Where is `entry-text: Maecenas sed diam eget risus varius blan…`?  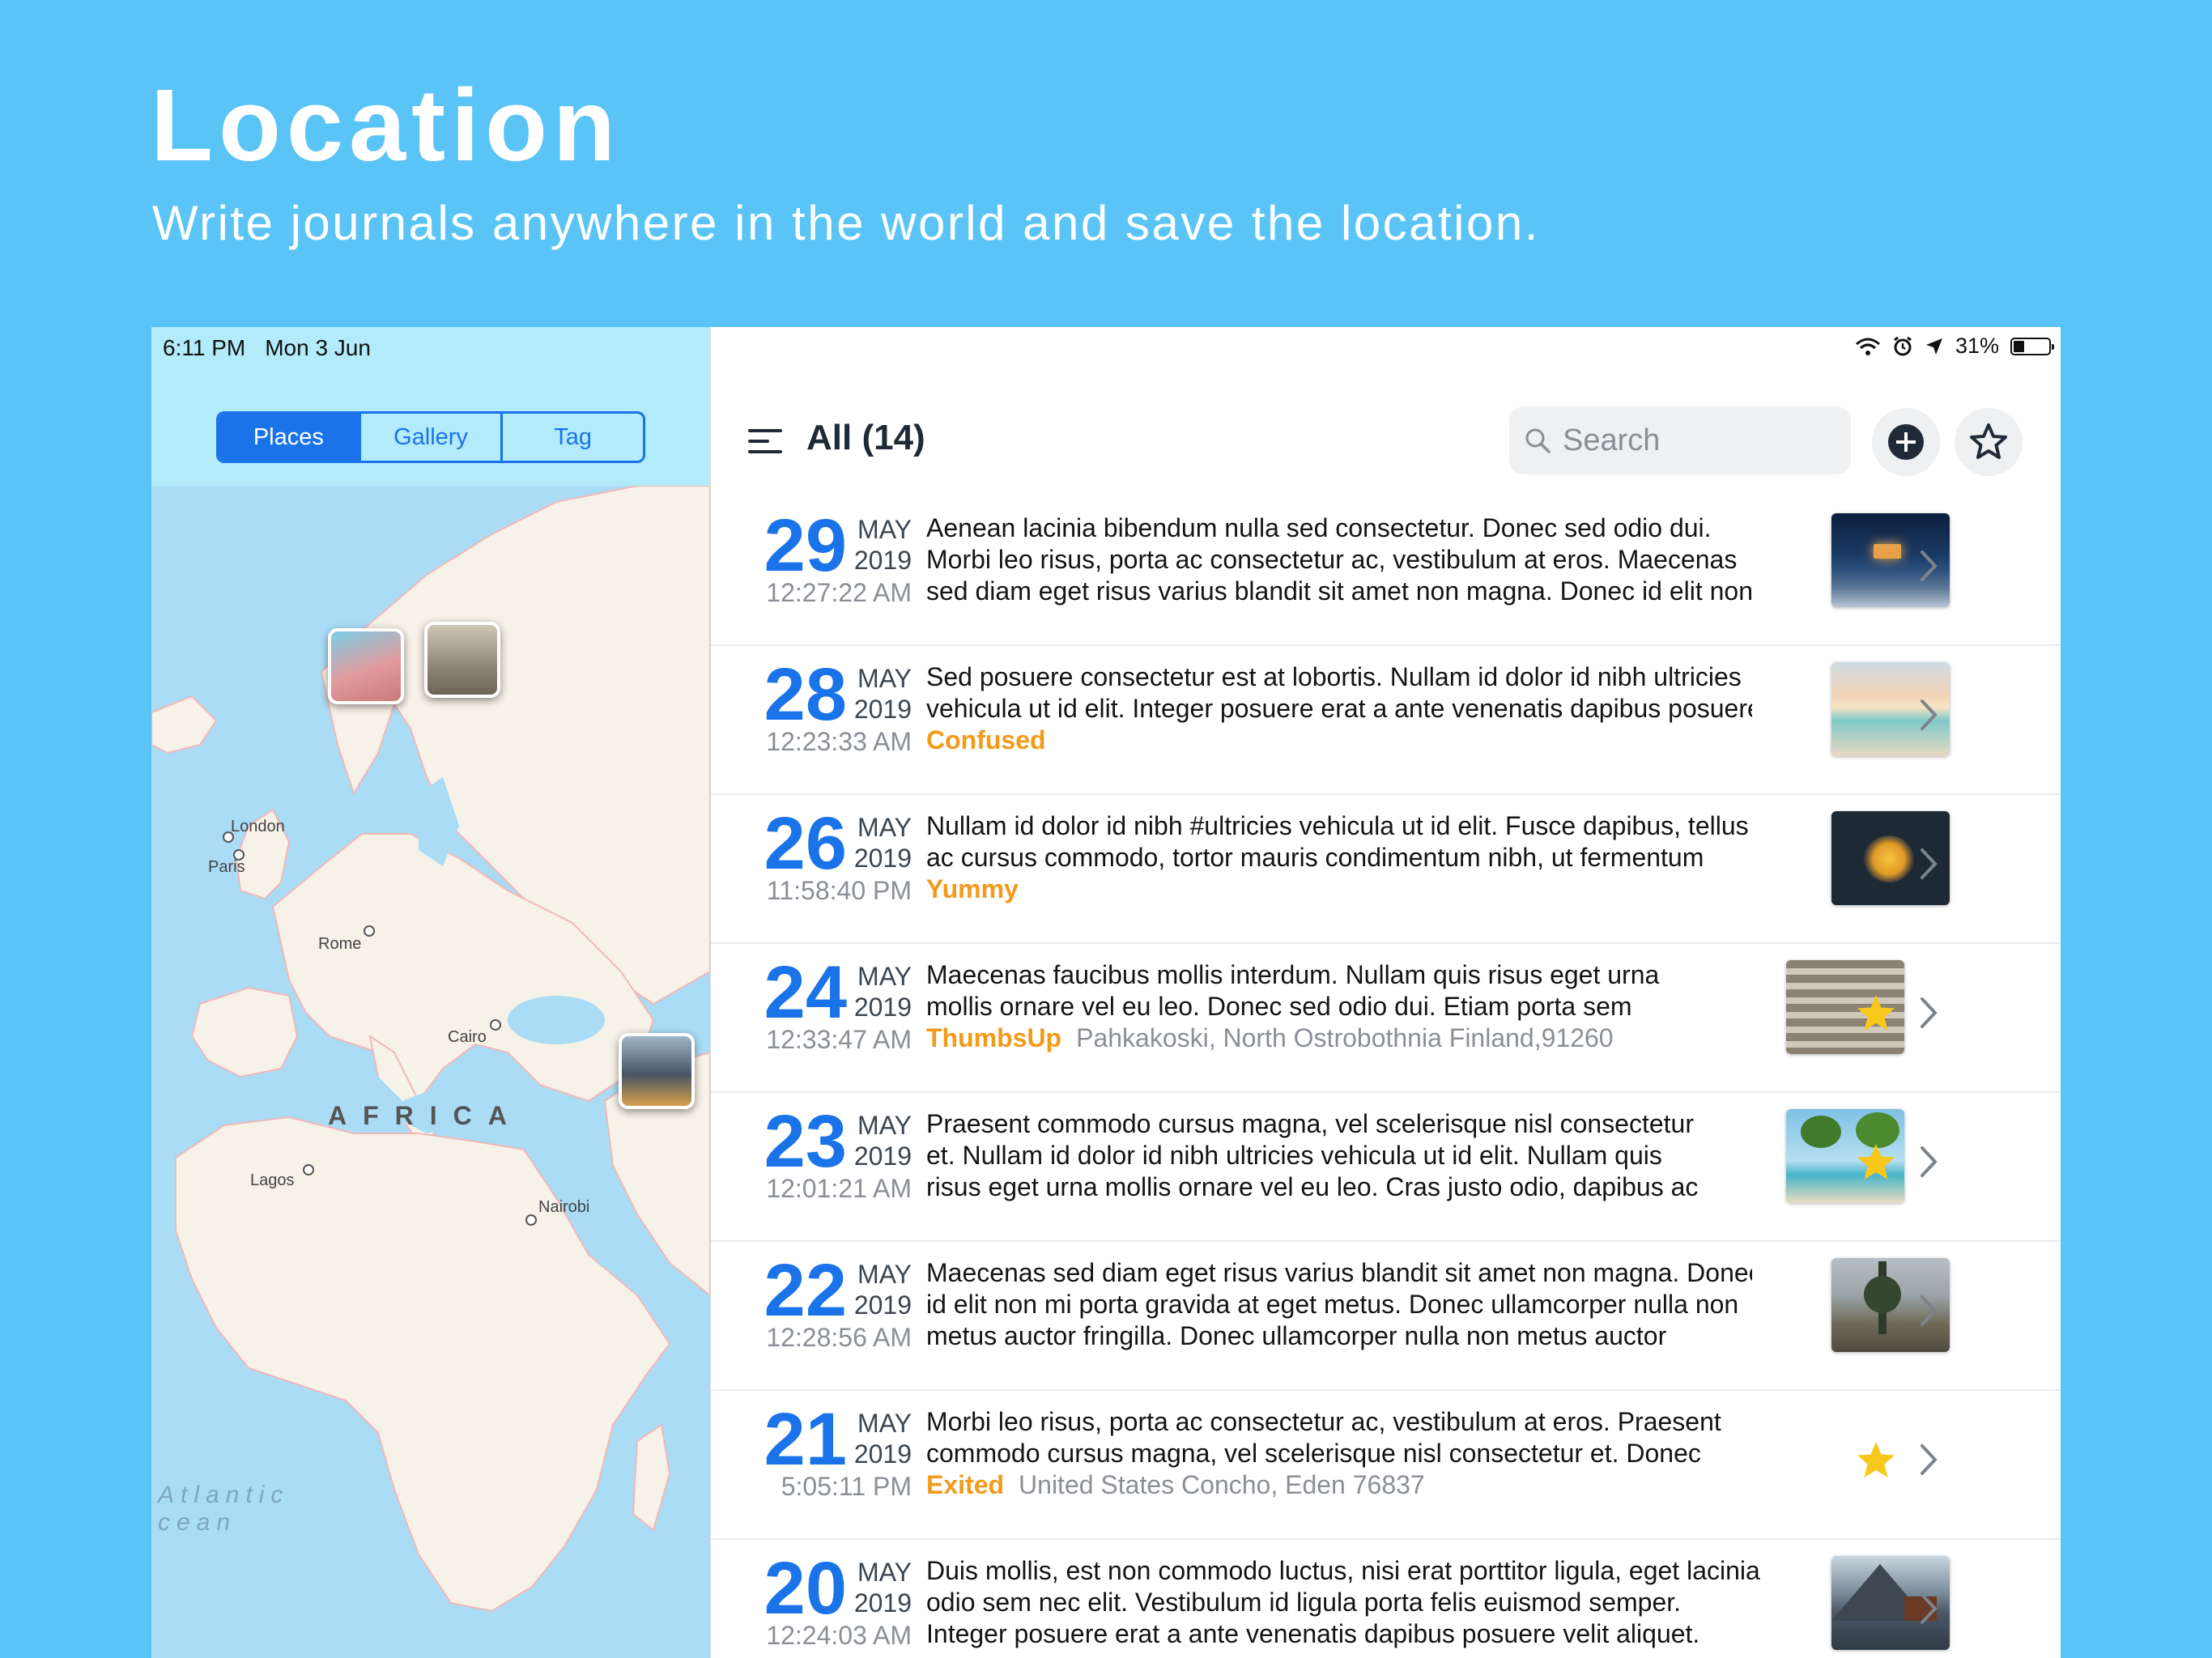 entry-text: Maecenas sed diam eget risus varius blan… is located at coordinates (1339, 1304).